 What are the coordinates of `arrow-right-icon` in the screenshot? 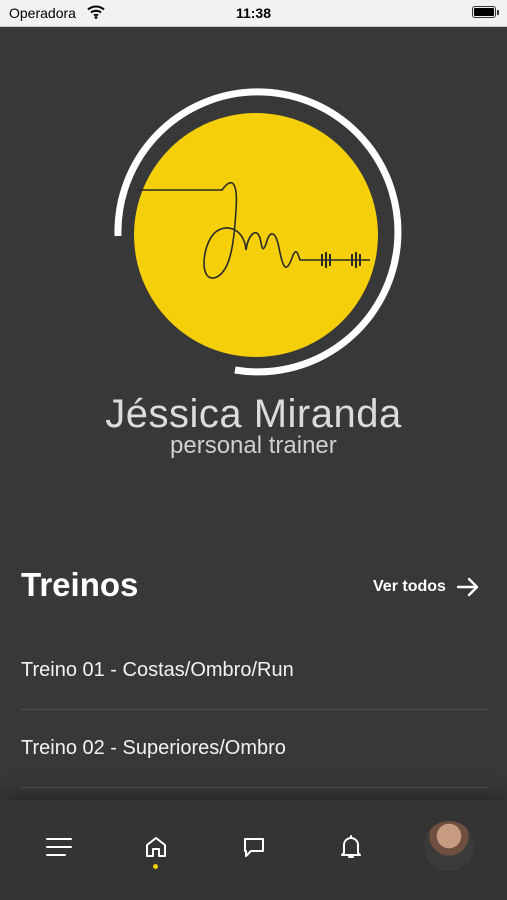 It's located at (467, 587).